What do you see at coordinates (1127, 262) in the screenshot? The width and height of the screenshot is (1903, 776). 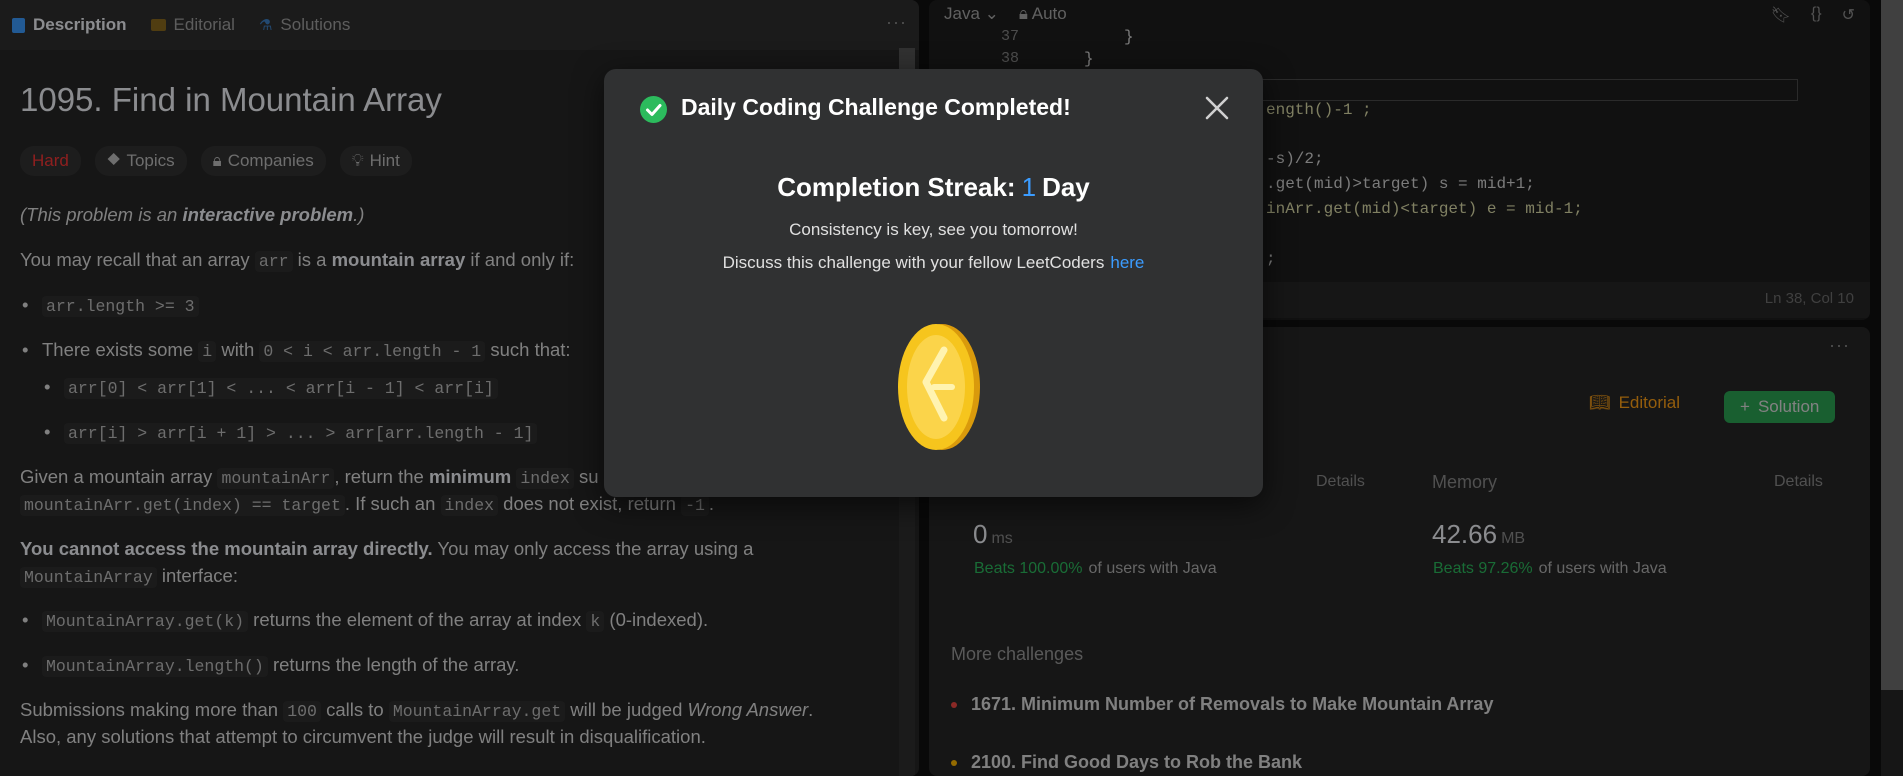 I see `discuss-link: here` at bounding box center [1127, 262].